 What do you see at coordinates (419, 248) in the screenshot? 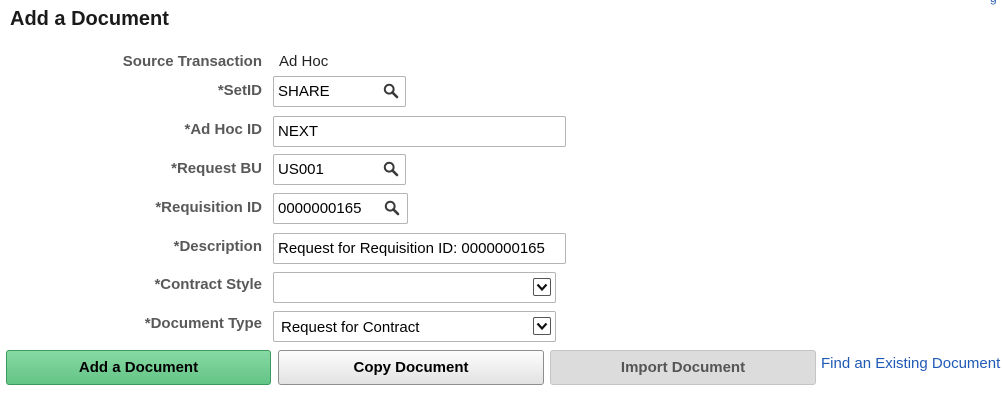
I see `description-input` at bounding box center [419, 248].